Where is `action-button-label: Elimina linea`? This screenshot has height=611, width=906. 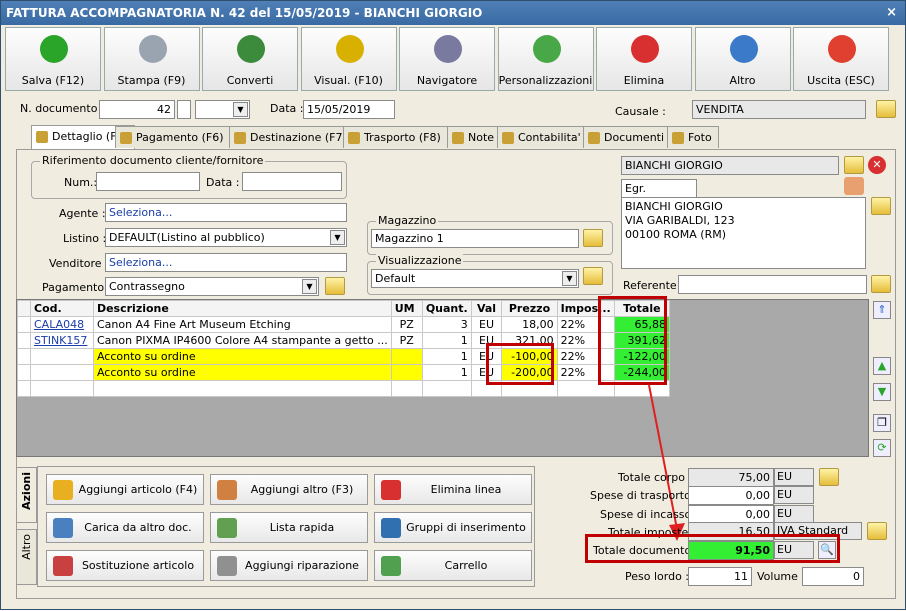
action-button-label: Elimina linea is located at coordinates (466, 489).